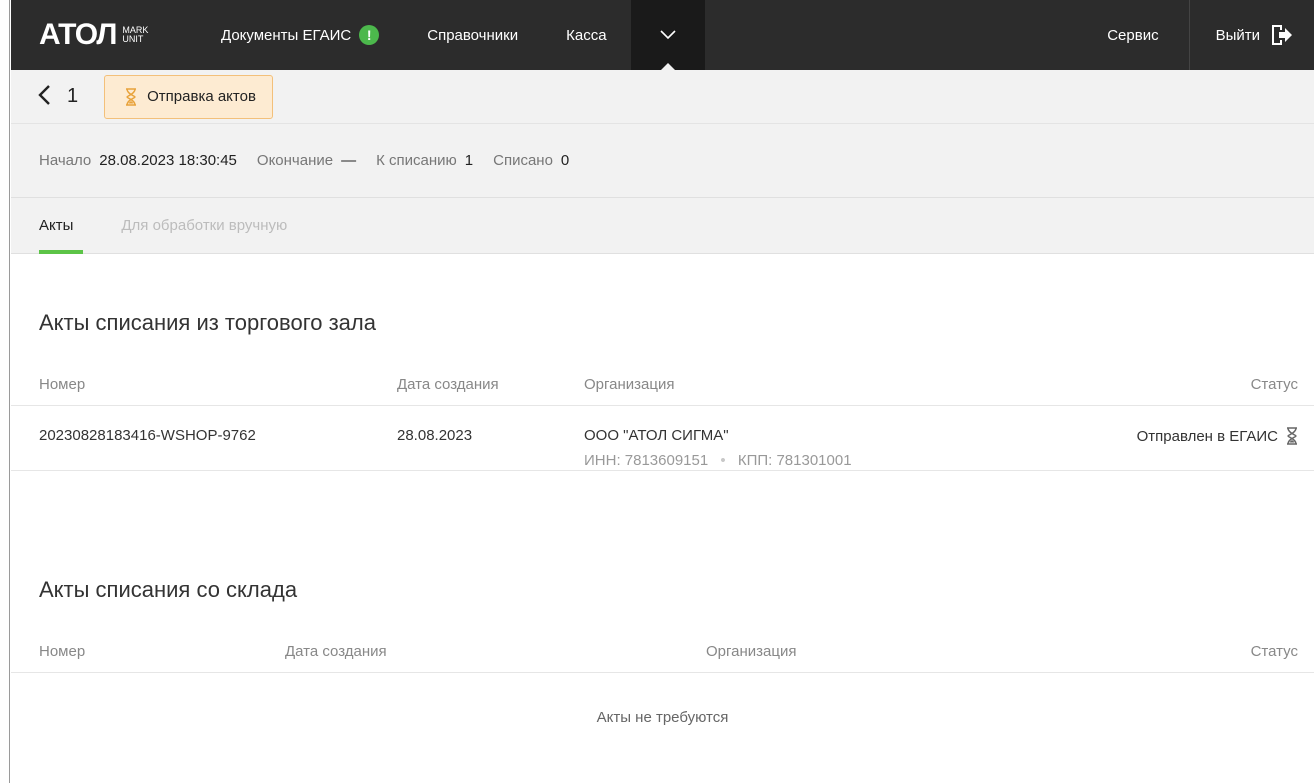 This screenshot has width=1314, height=783. Describe the element at coordinates (523, 160) in the screenshot. I see `written-label: Списано` at that location.